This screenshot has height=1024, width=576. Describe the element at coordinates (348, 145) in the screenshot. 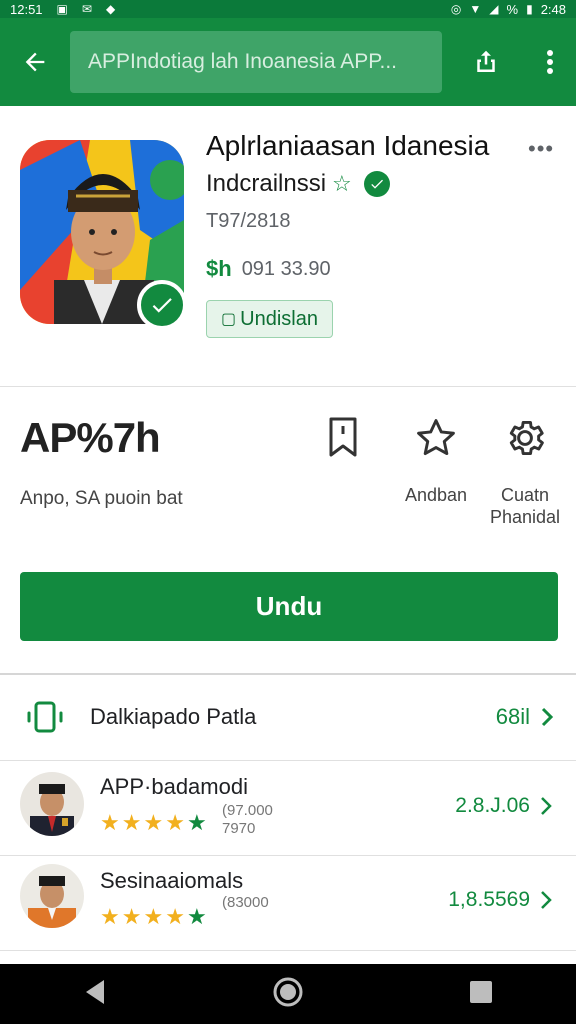

I see `app-title: Aplrlaniaasan Idanesia` at that location.